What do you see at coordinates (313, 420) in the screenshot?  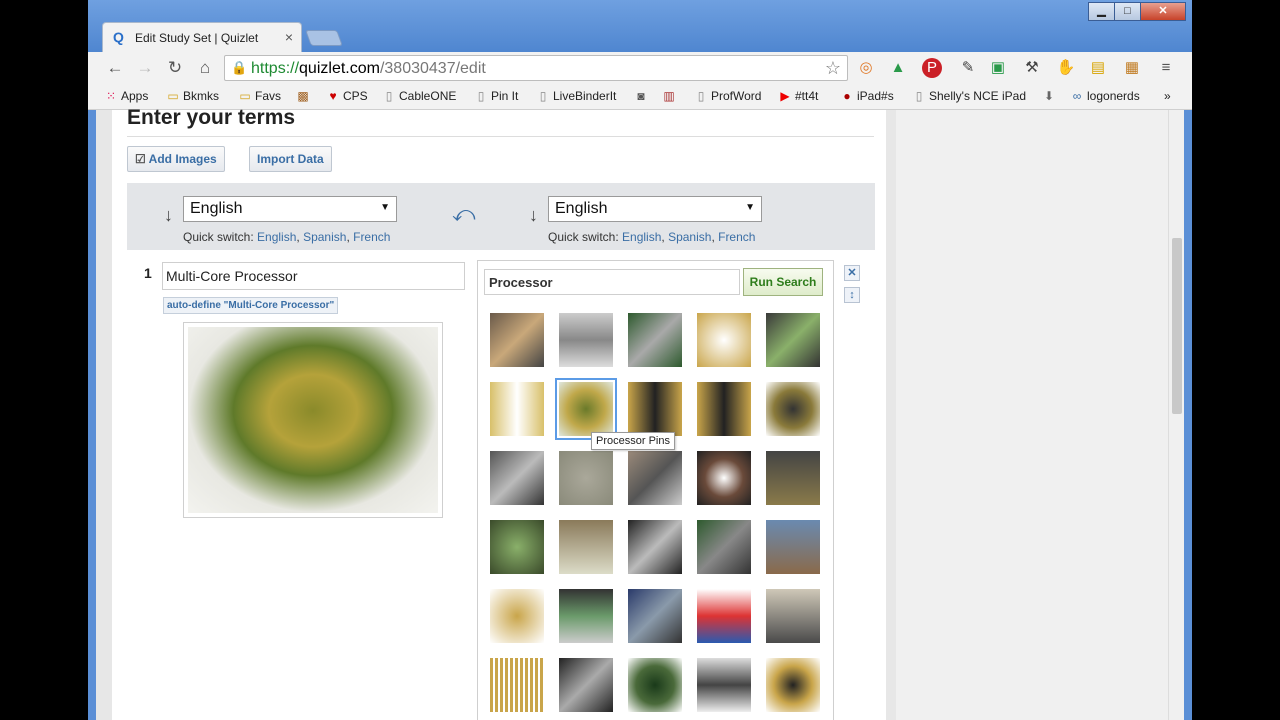 I see `selected-term-image` at bounding box center [313, 420].